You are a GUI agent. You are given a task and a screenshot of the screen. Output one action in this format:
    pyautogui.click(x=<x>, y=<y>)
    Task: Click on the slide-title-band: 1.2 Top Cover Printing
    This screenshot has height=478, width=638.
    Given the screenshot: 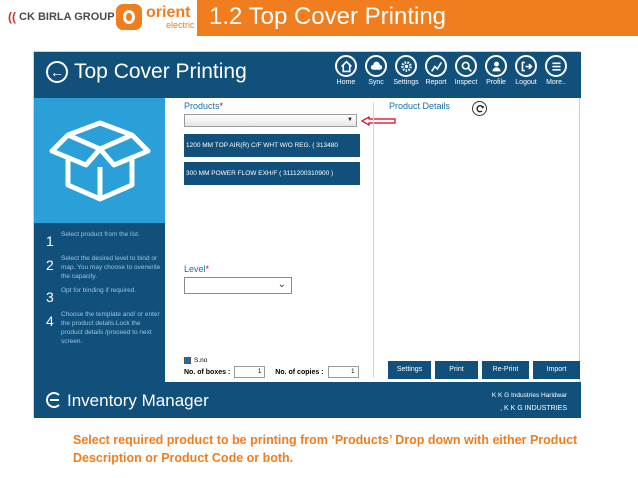 What is the action you would take?
    pyautogui.click(x=417, y=18)
    